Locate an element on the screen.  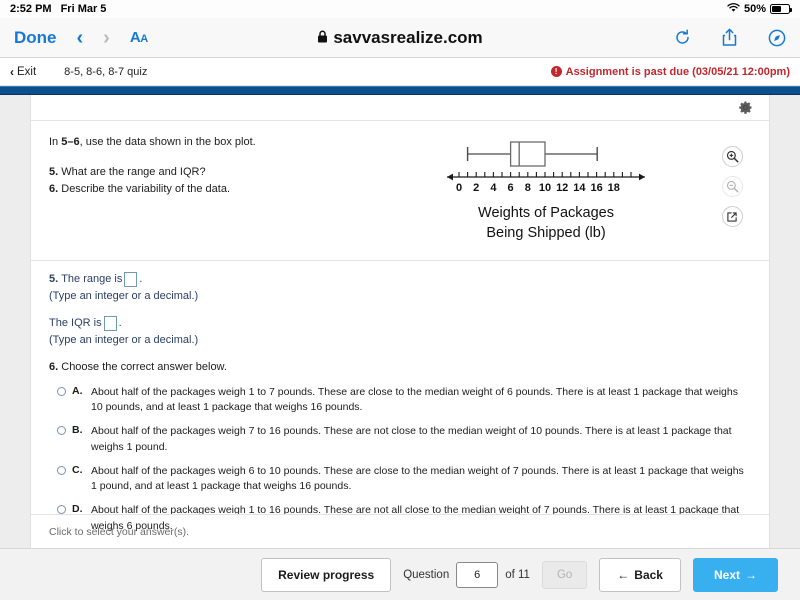
svg-text: 0 is located at coordinates (459, 188).